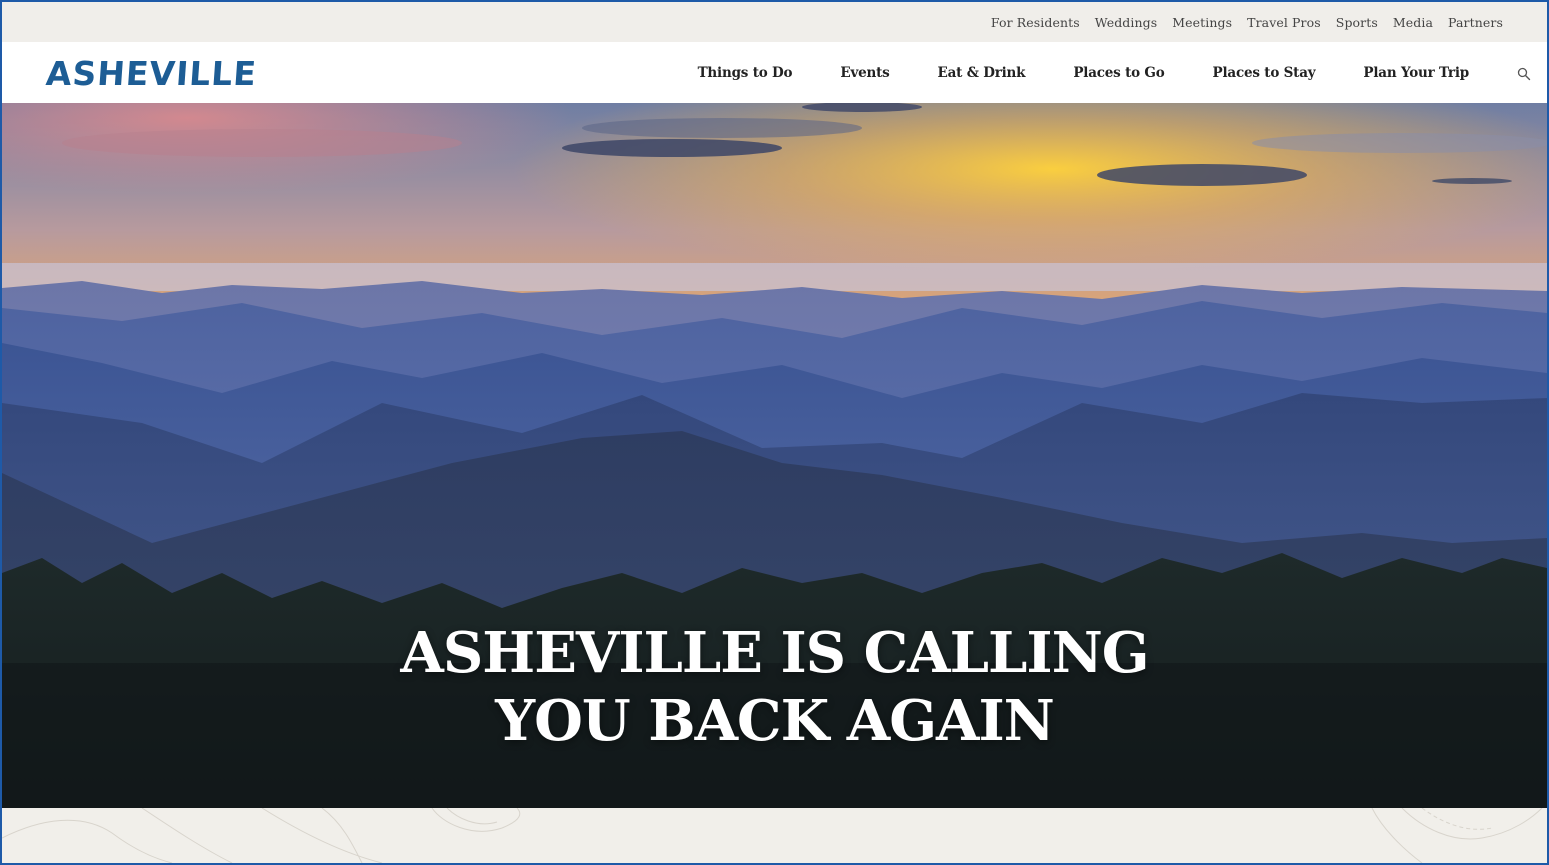 The width and height of the screenshot is (1549, 865). Describe the element at coordinates (864, 73) in the screenshot. I see `nav-item-events: Events` at that location.